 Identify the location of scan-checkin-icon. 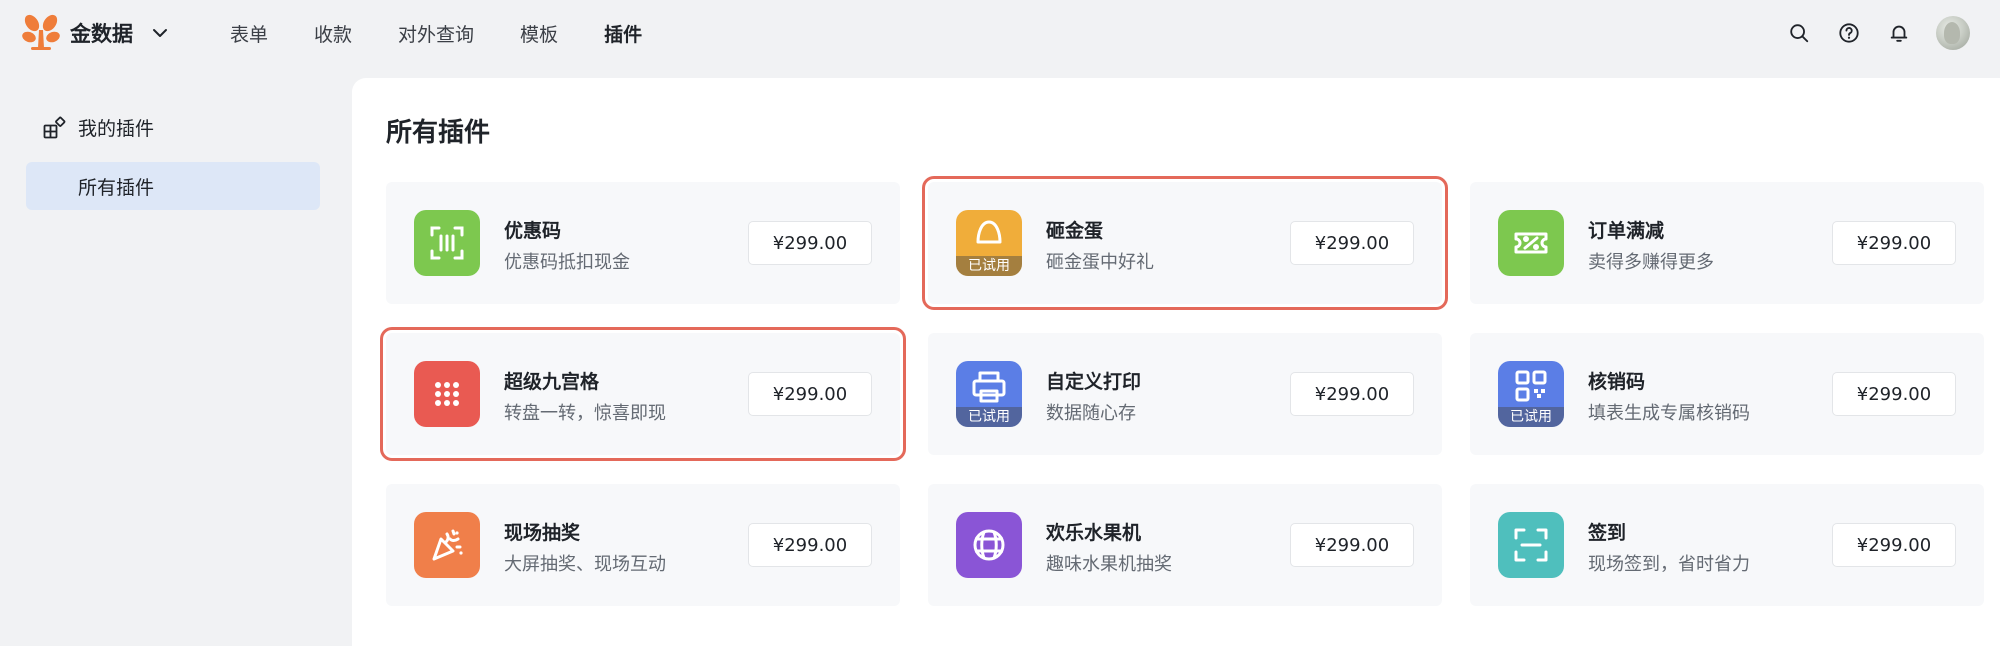
(1531, 545).